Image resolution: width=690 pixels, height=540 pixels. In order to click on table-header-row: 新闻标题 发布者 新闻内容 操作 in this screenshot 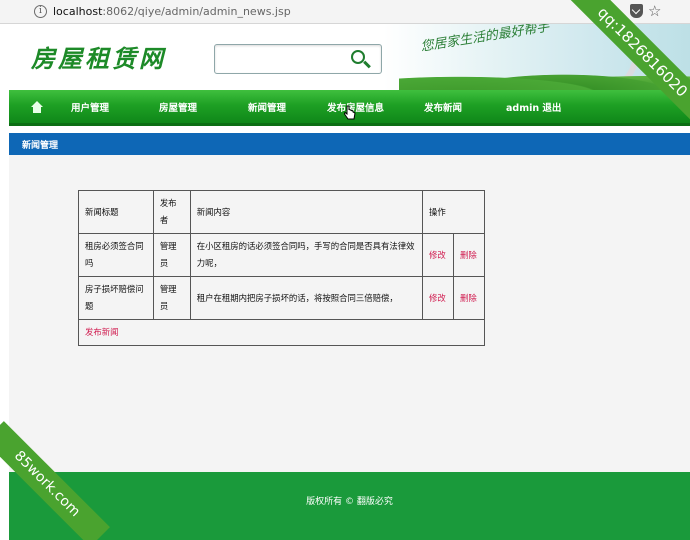, I will do `click(281, 212)`.